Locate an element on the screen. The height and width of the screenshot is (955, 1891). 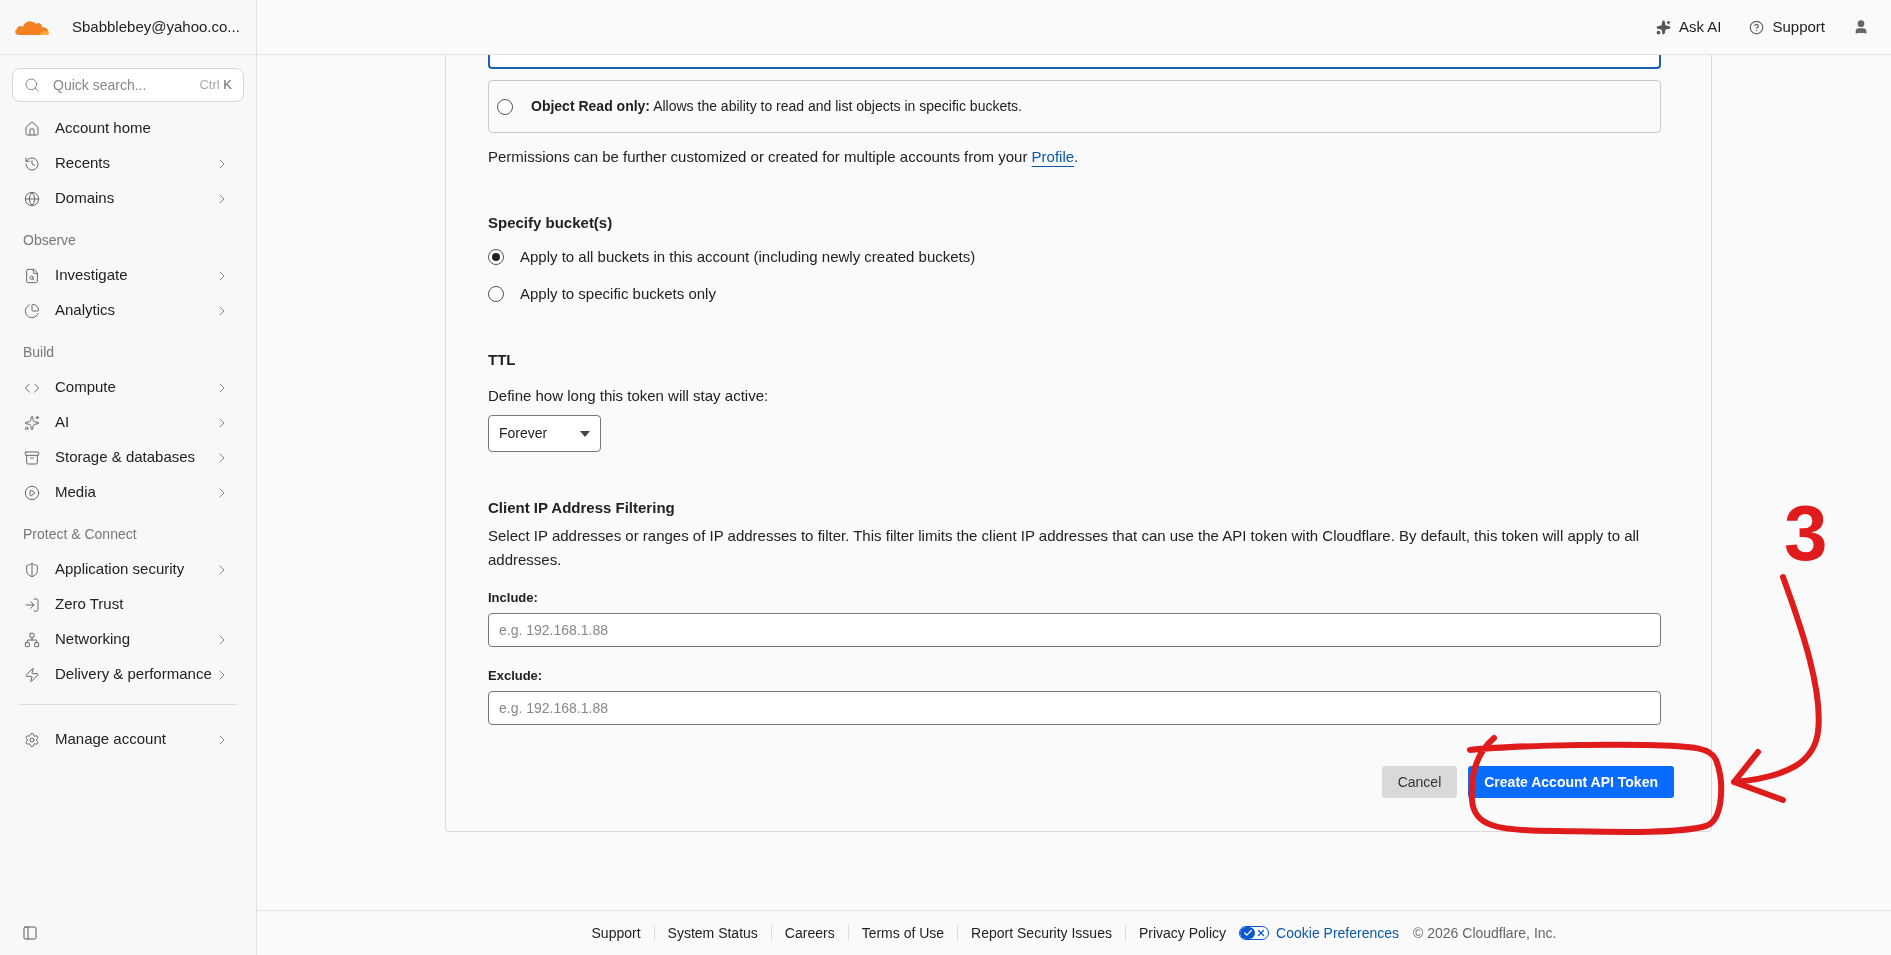
sidebar-item: AI is located at coordinates (128, 422).